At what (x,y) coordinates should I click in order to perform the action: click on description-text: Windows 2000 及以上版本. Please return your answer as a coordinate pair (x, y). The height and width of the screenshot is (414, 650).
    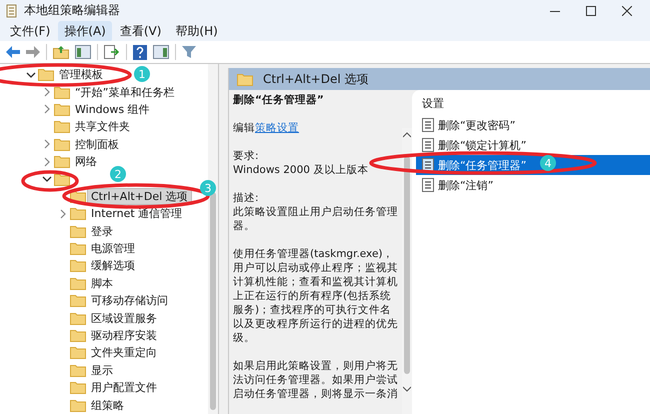
    Looking at the image, I should click on (300, 170).